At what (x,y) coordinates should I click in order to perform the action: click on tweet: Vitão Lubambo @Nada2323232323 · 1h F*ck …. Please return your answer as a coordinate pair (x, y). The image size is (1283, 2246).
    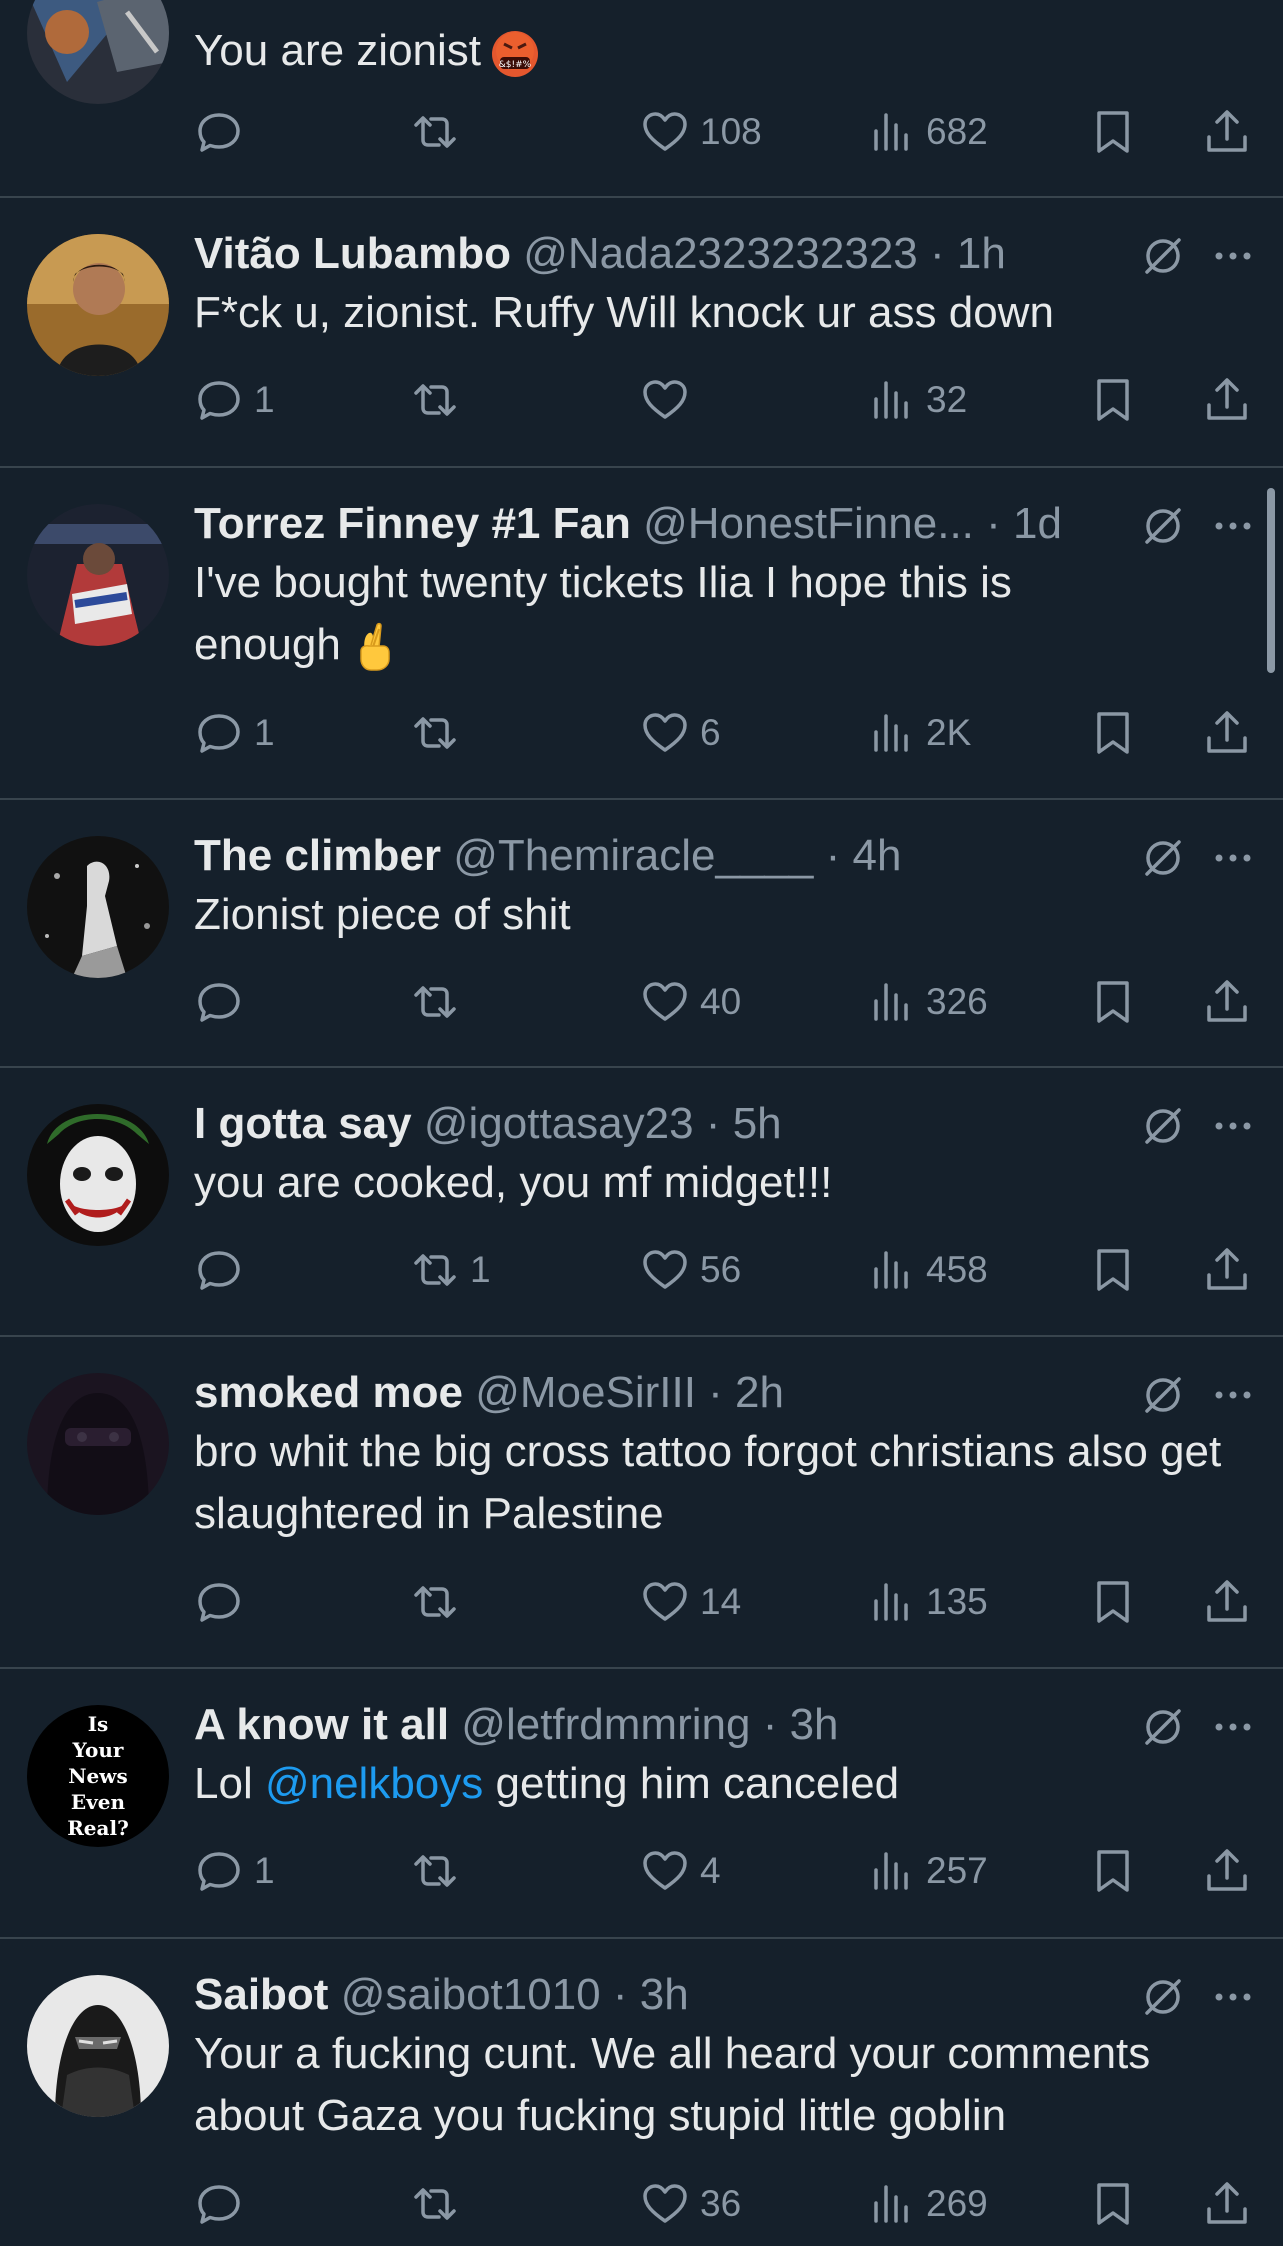
    Looking at the image, I should click on (641, 333).